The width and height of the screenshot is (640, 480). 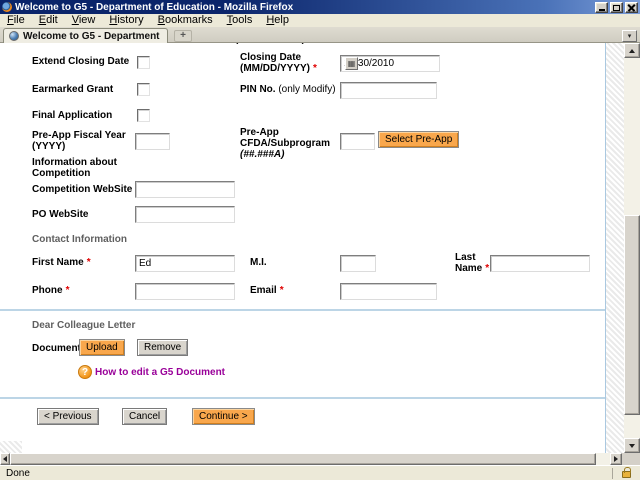 What do you see at coordinates (152, 141) in the screenshot?
I see `pre-app-fiscal-year-input` at bounding box center [152, 141].